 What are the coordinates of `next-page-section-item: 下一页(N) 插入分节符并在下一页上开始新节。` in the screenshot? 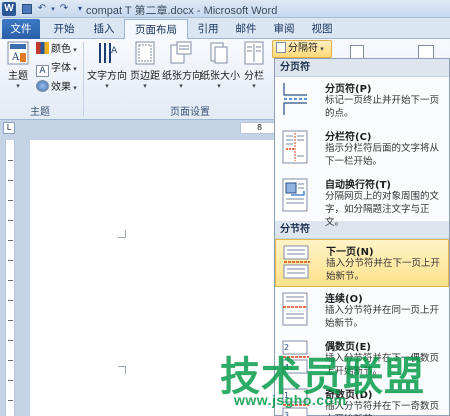 It's located at (362, 263).